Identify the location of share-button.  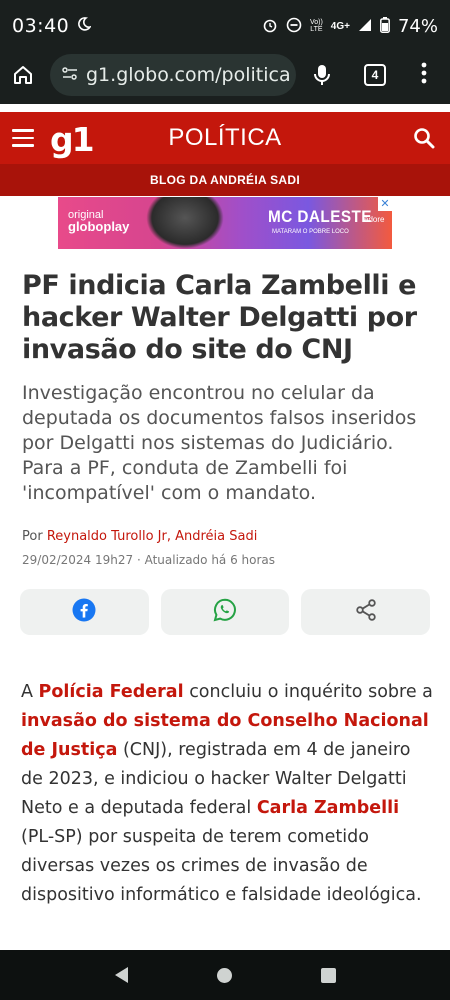
(366, 612).